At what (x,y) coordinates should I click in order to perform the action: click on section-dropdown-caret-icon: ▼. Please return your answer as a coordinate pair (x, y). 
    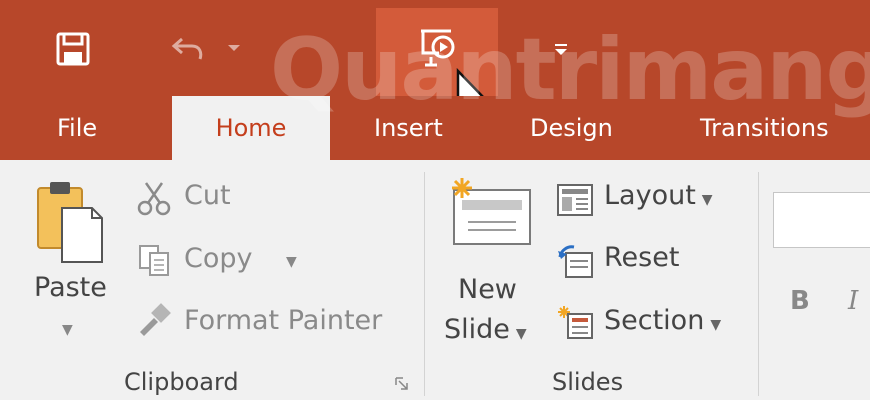
    Looking at the image, I should click on (715, 325).